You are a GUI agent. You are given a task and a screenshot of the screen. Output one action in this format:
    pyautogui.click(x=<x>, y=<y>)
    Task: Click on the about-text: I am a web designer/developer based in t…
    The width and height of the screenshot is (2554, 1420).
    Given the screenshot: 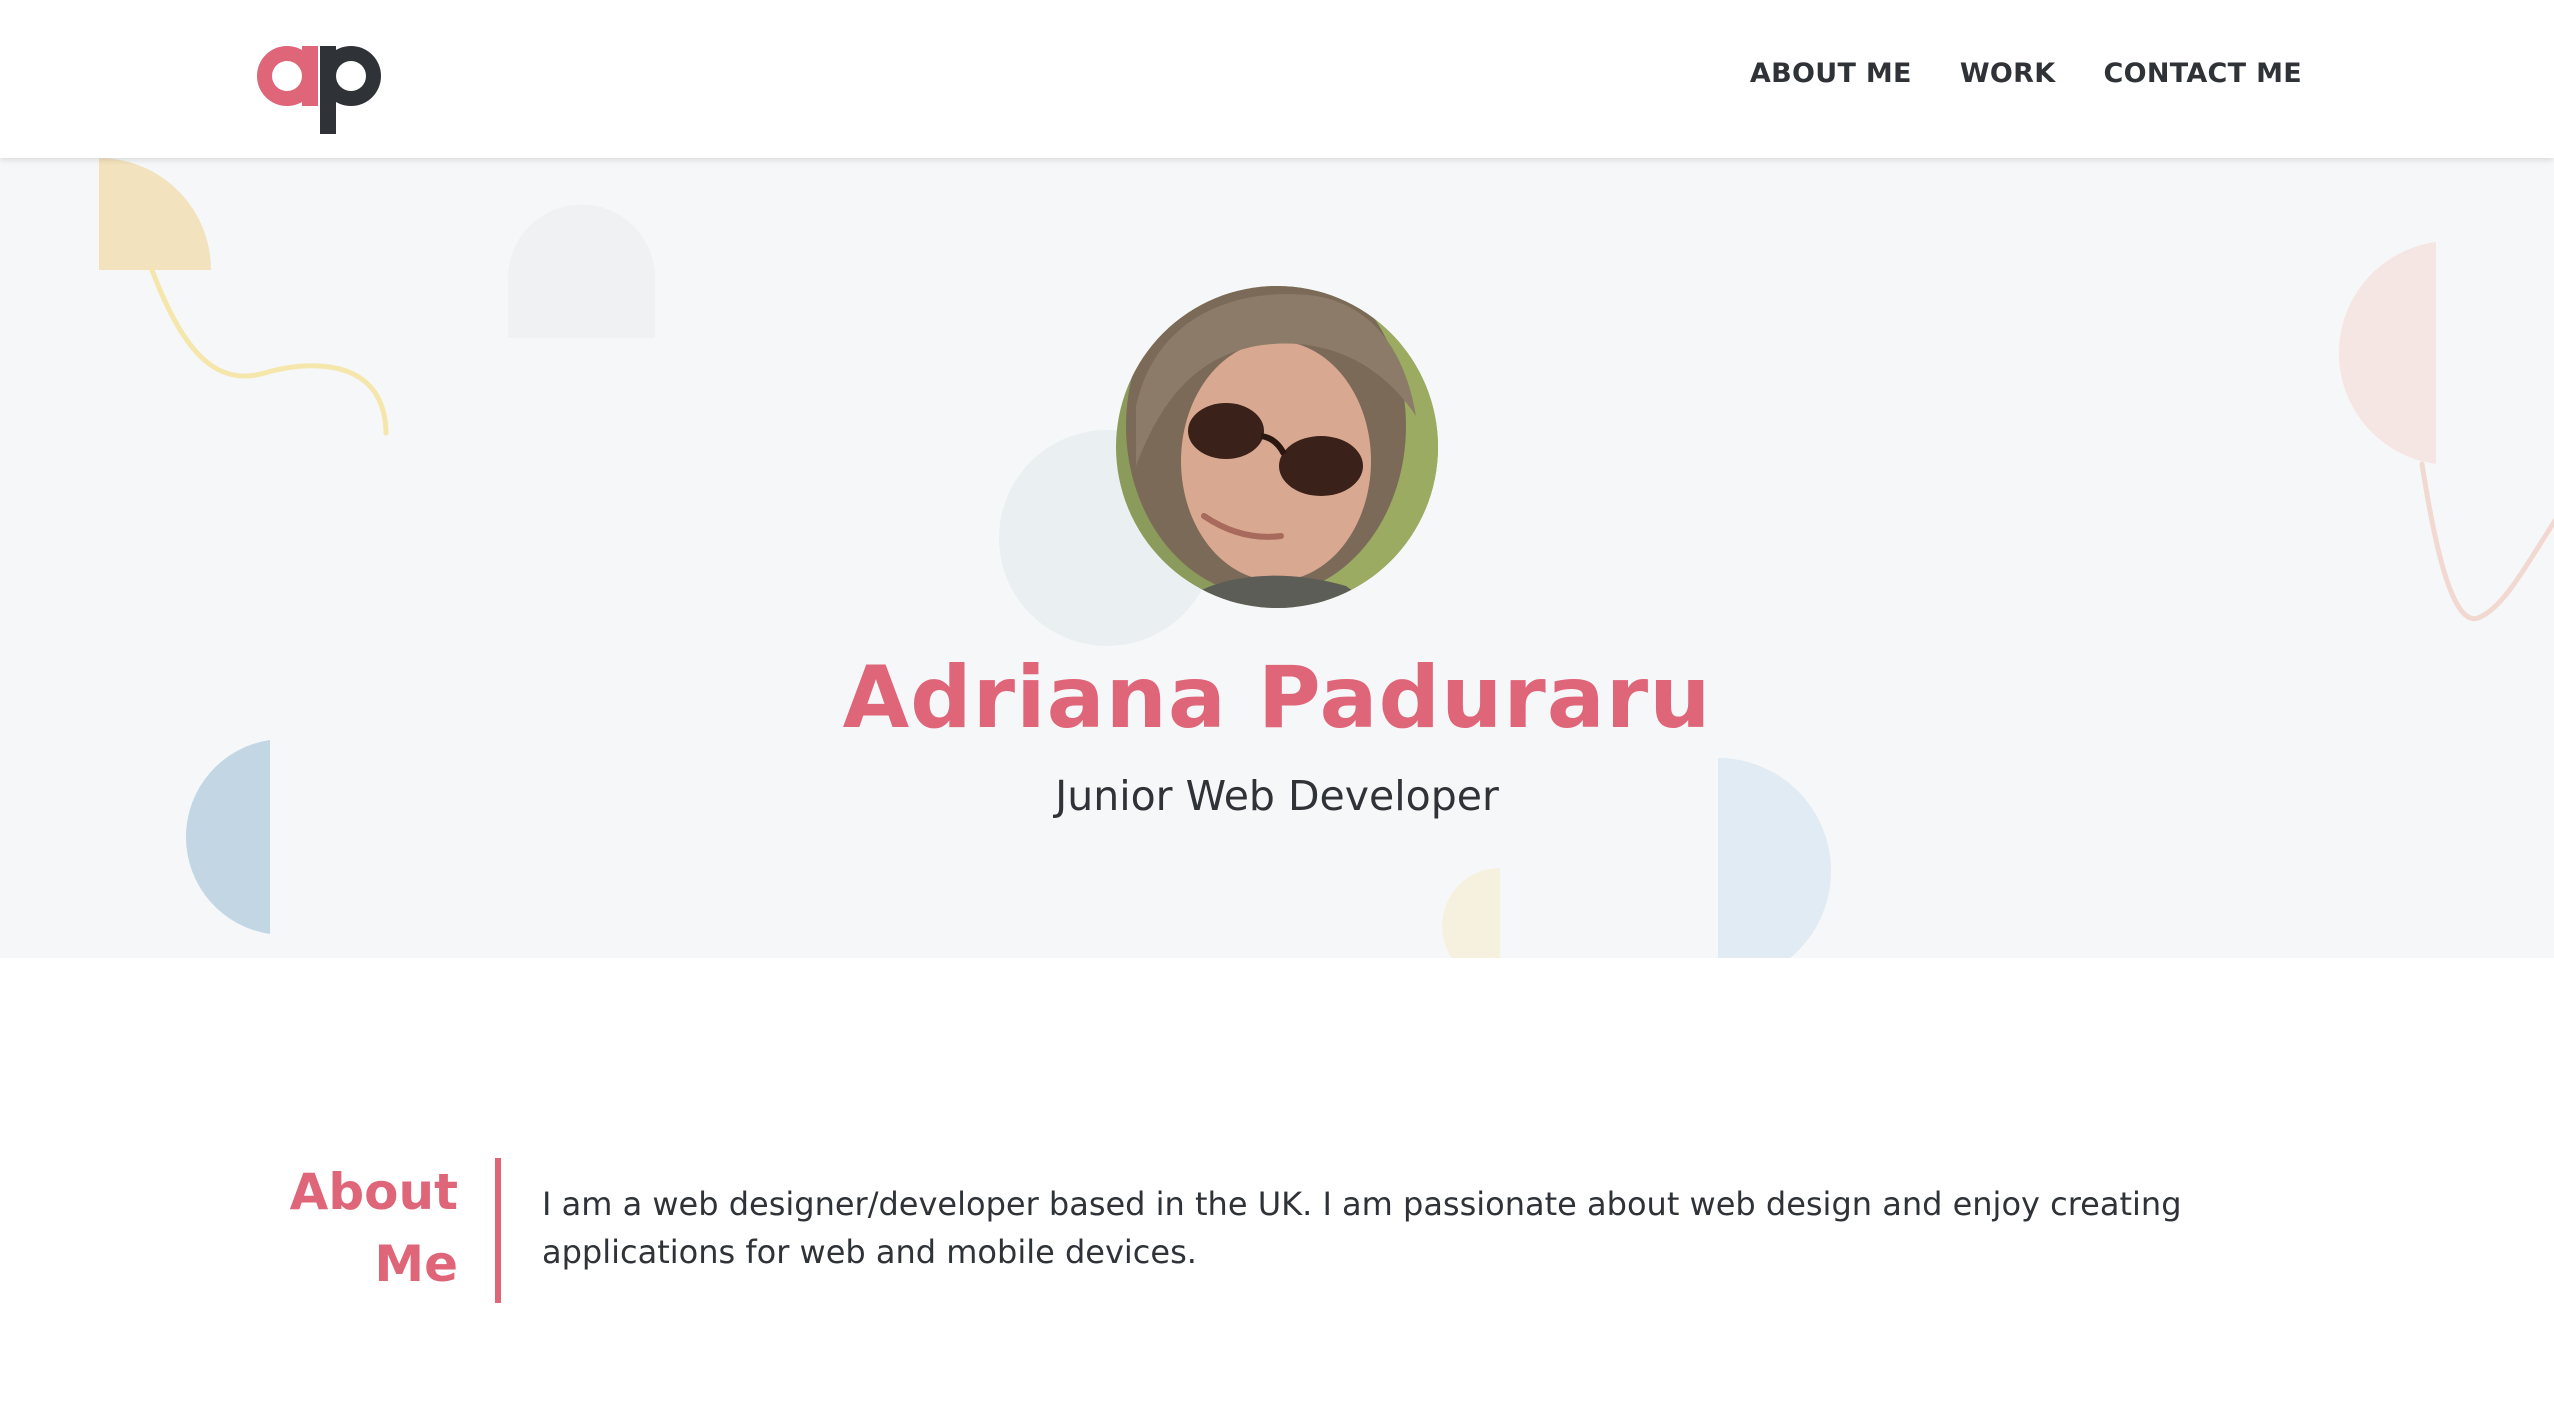 What is the action you would take?
    pyautogui.click(x=1362, y=1228)
    